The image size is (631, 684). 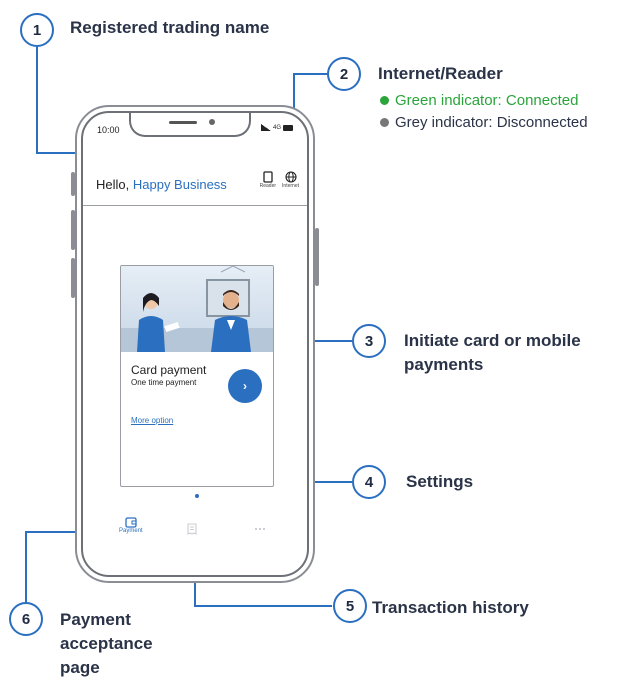 I want to click on callout-label-5: Transaction history, so click(x=450, y=607).